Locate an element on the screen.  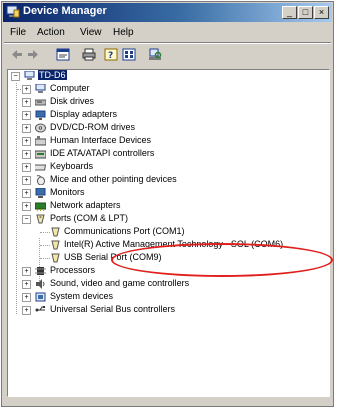
tree-node-label: DVD/CD-ROM drives is located at coordinates (93, 127).